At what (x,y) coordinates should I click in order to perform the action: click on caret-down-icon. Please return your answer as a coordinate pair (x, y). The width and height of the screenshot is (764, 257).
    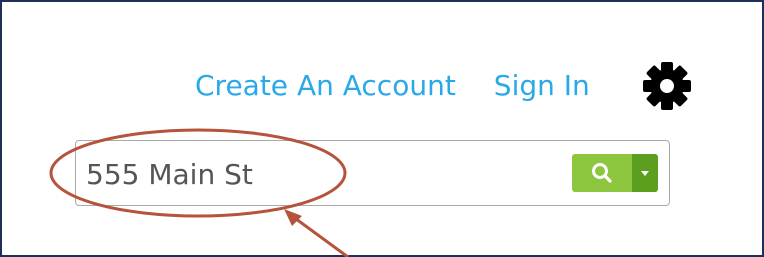
    Looking at the image, I should click on (645, 173).